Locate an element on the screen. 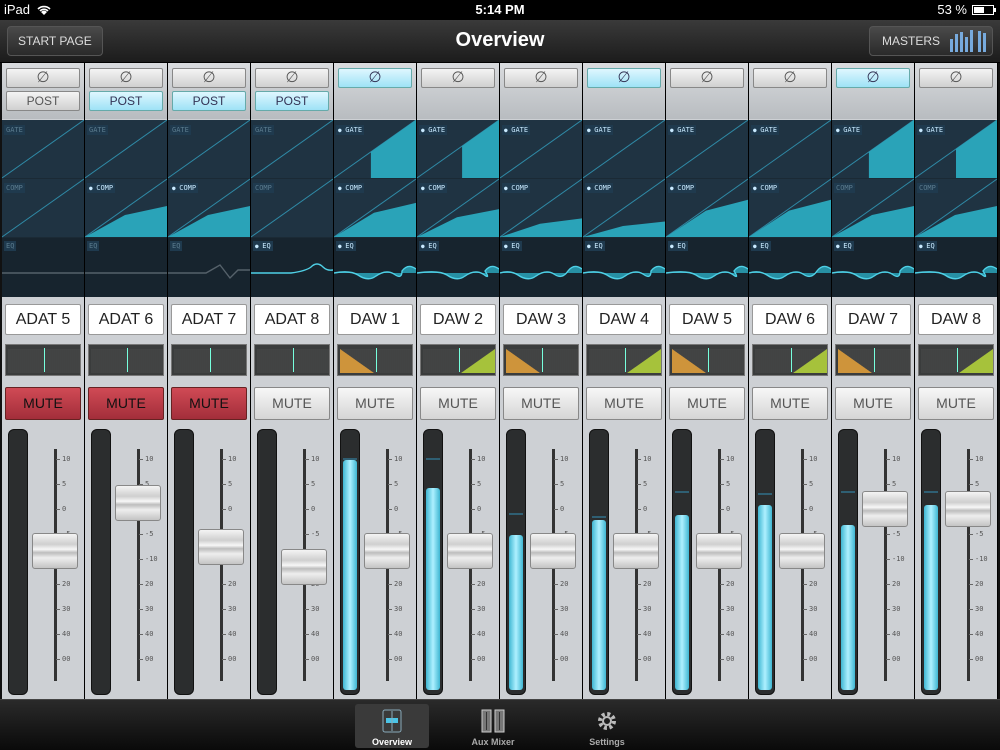  channel-strip: ∅GATECOMPEQDAW 7MUTE1050-5-1020304000 is located at coordinates (873, 381).